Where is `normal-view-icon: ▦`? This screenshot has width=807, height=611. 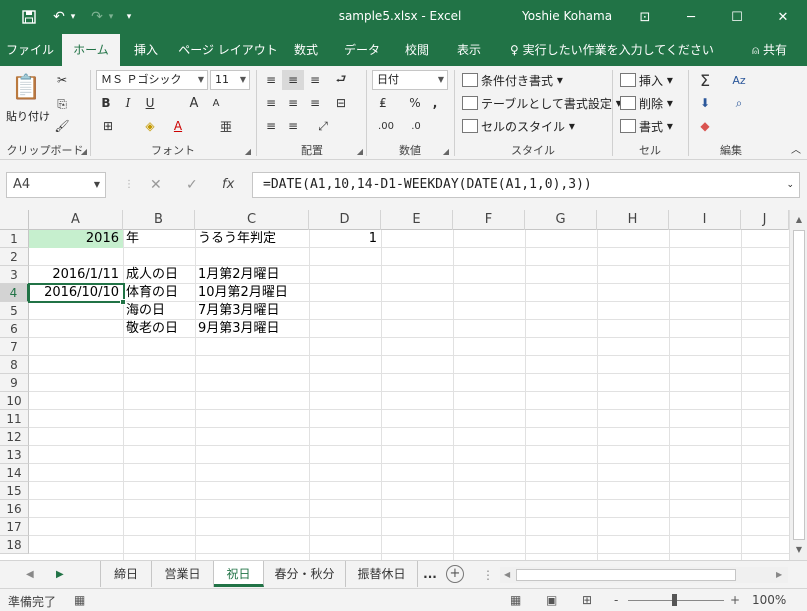 normal-view-icon: ▦ is located at coordinates (515, 600).